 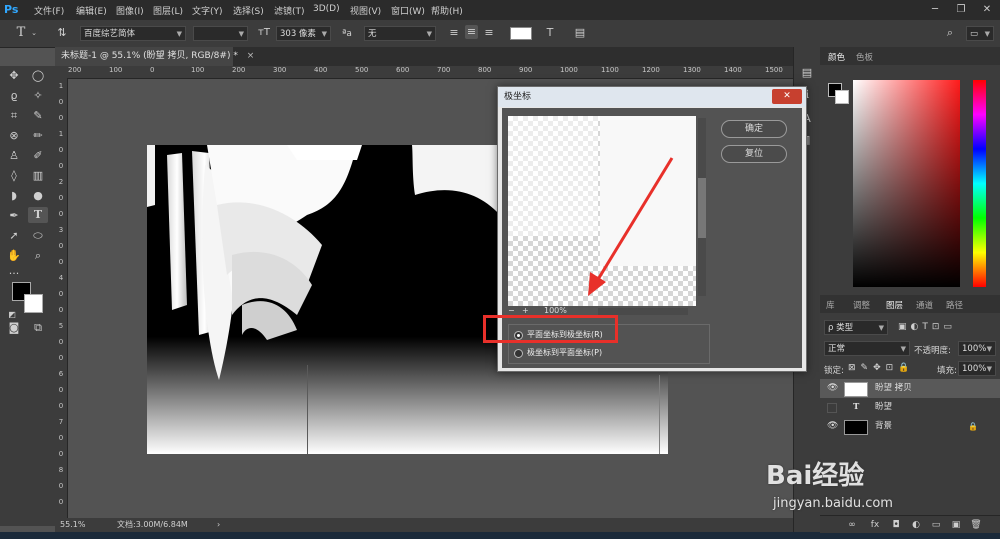 I want to click on align-center-icon: ≡, so click(x=471, y=32).